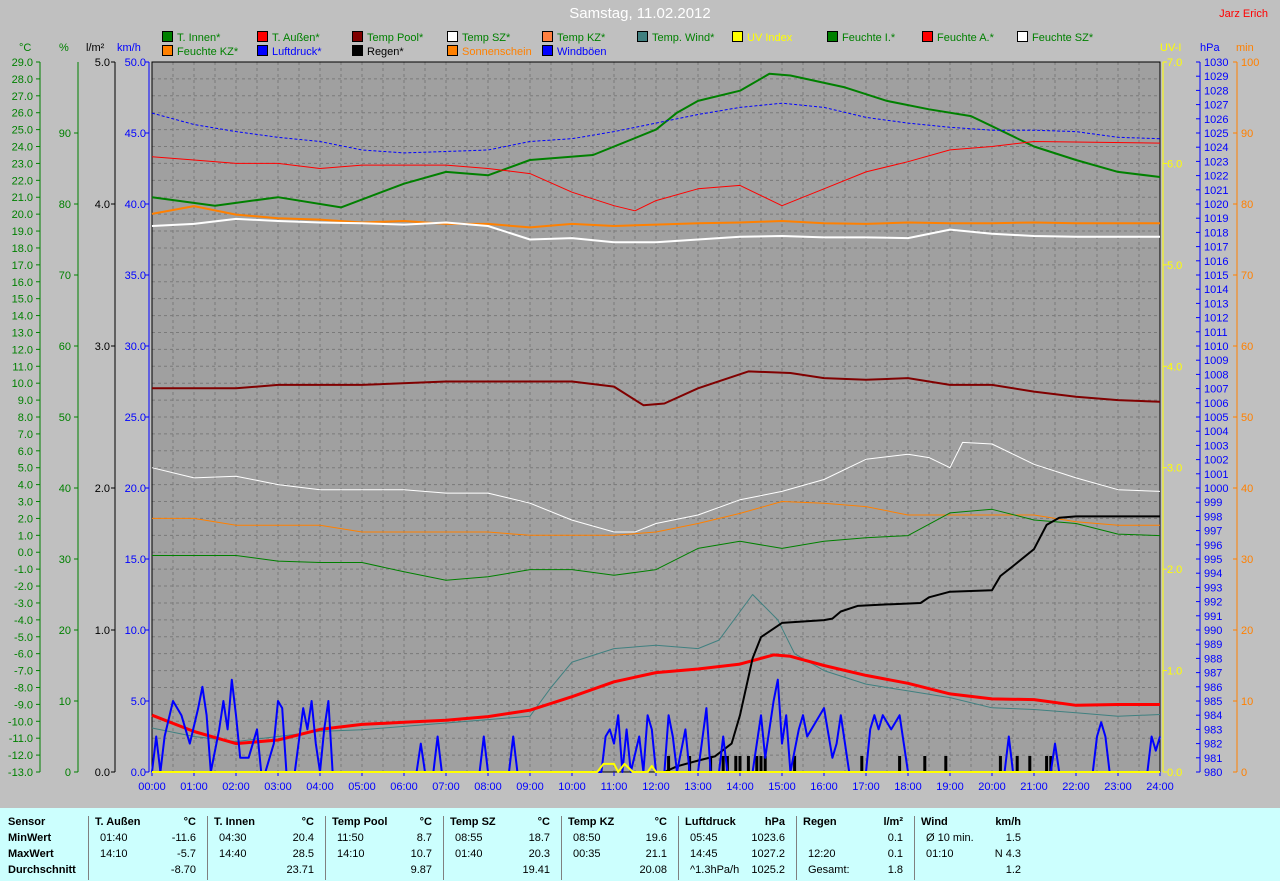 The image size is (1280, 881). I want to click on pressure-axis-label: 1009, so click(1216, 361).